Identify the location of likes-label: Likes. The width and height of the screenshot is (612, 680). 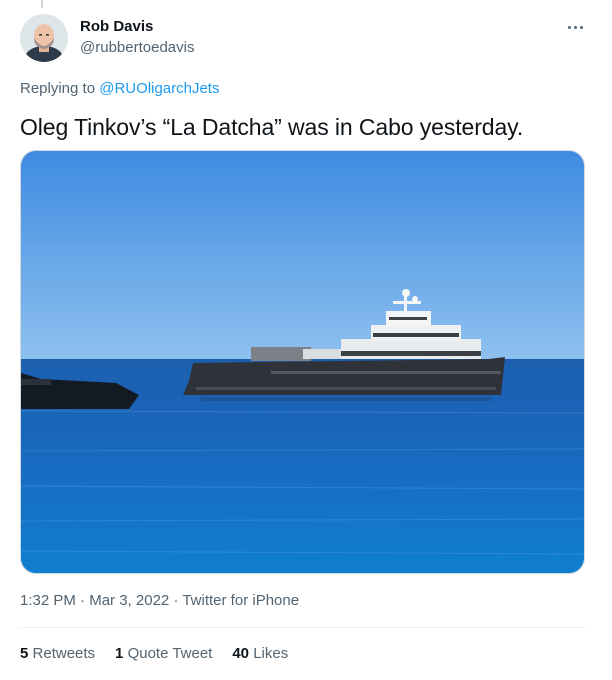
(271, 653).